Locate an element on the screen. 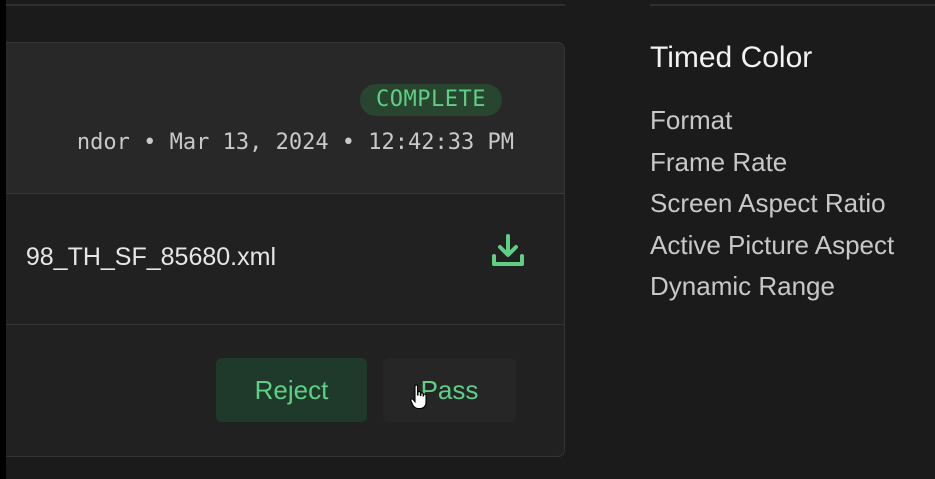  field-frame-rate: Frame Rate is located at coordinates (719, 161).